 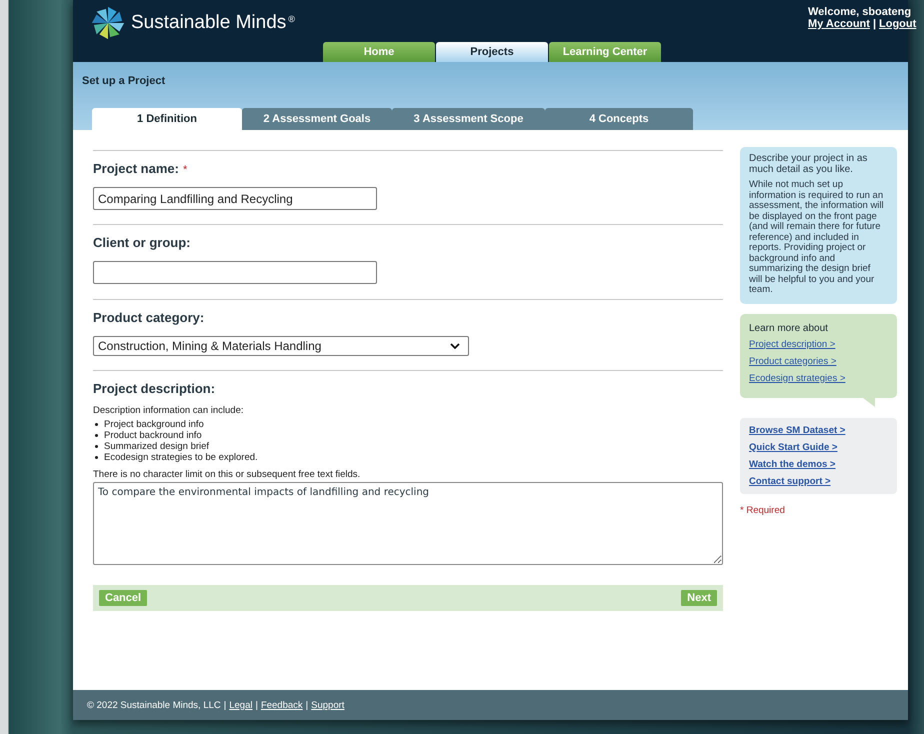 I want to click on dropdown: Construction, Mining & Materials Handling, so click(x=281, y=346).